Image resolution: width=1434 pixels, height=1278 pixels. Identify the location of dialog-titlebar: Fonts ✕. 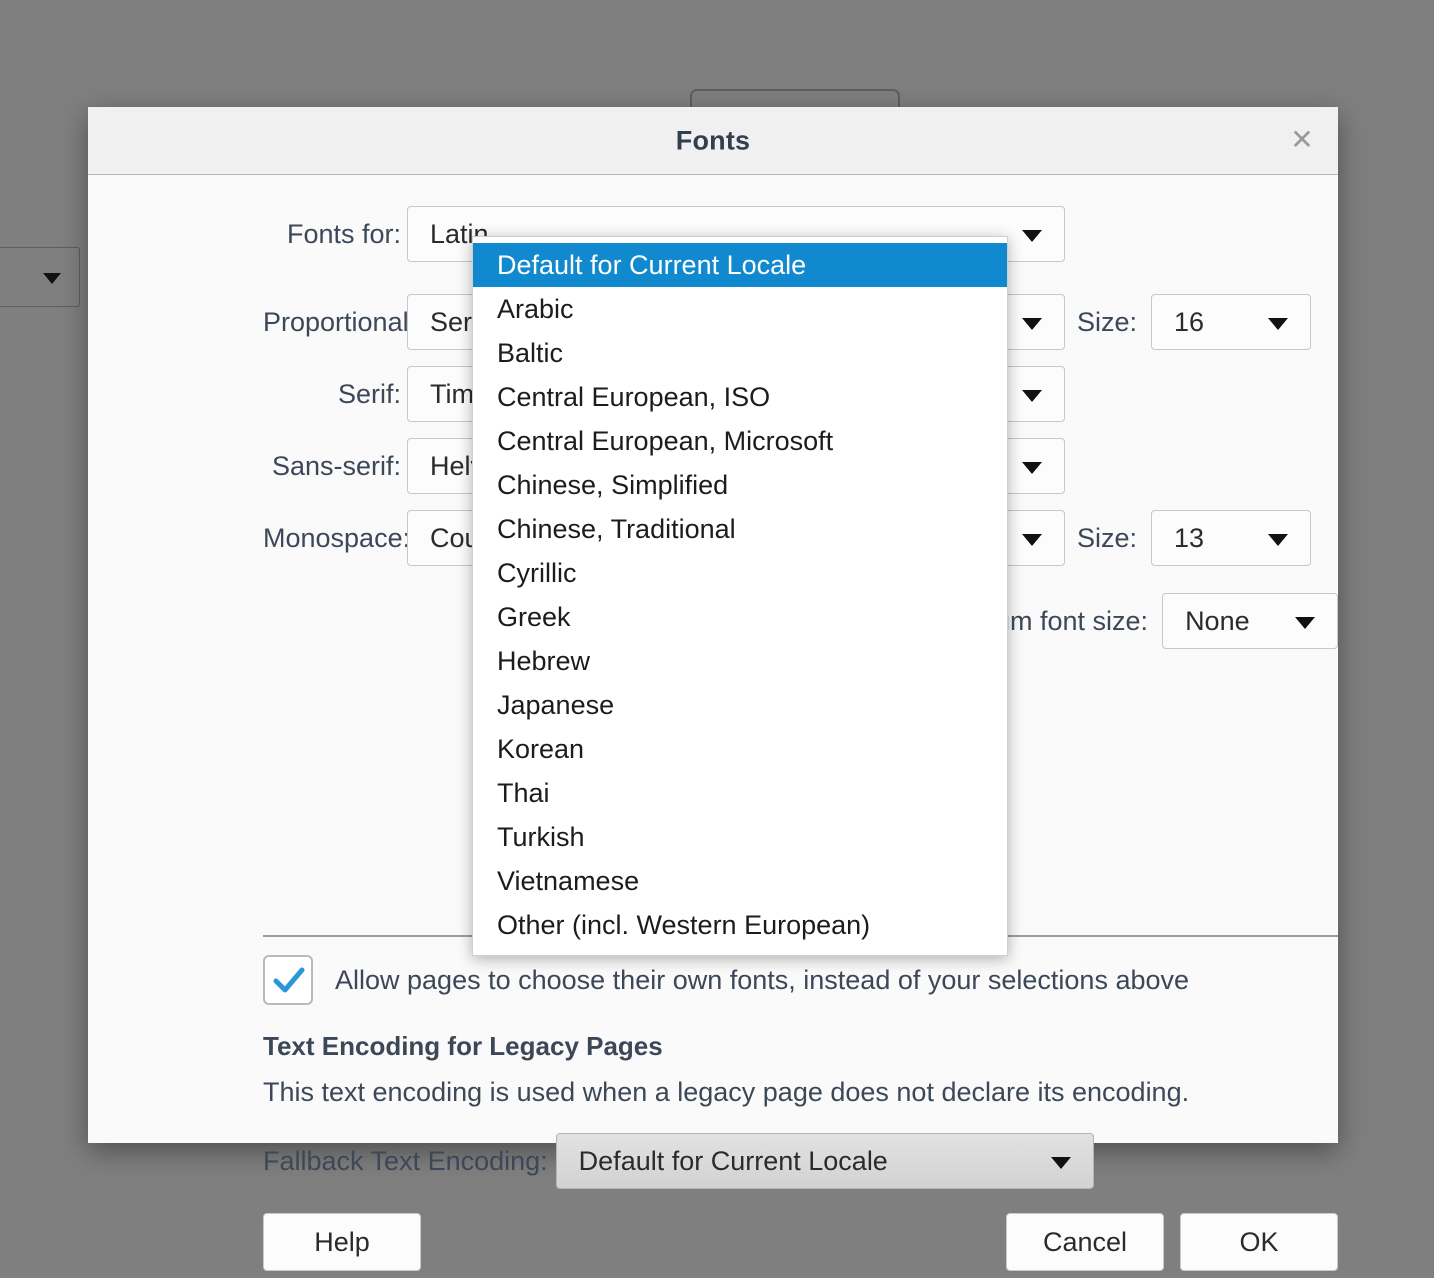
(713, 141).